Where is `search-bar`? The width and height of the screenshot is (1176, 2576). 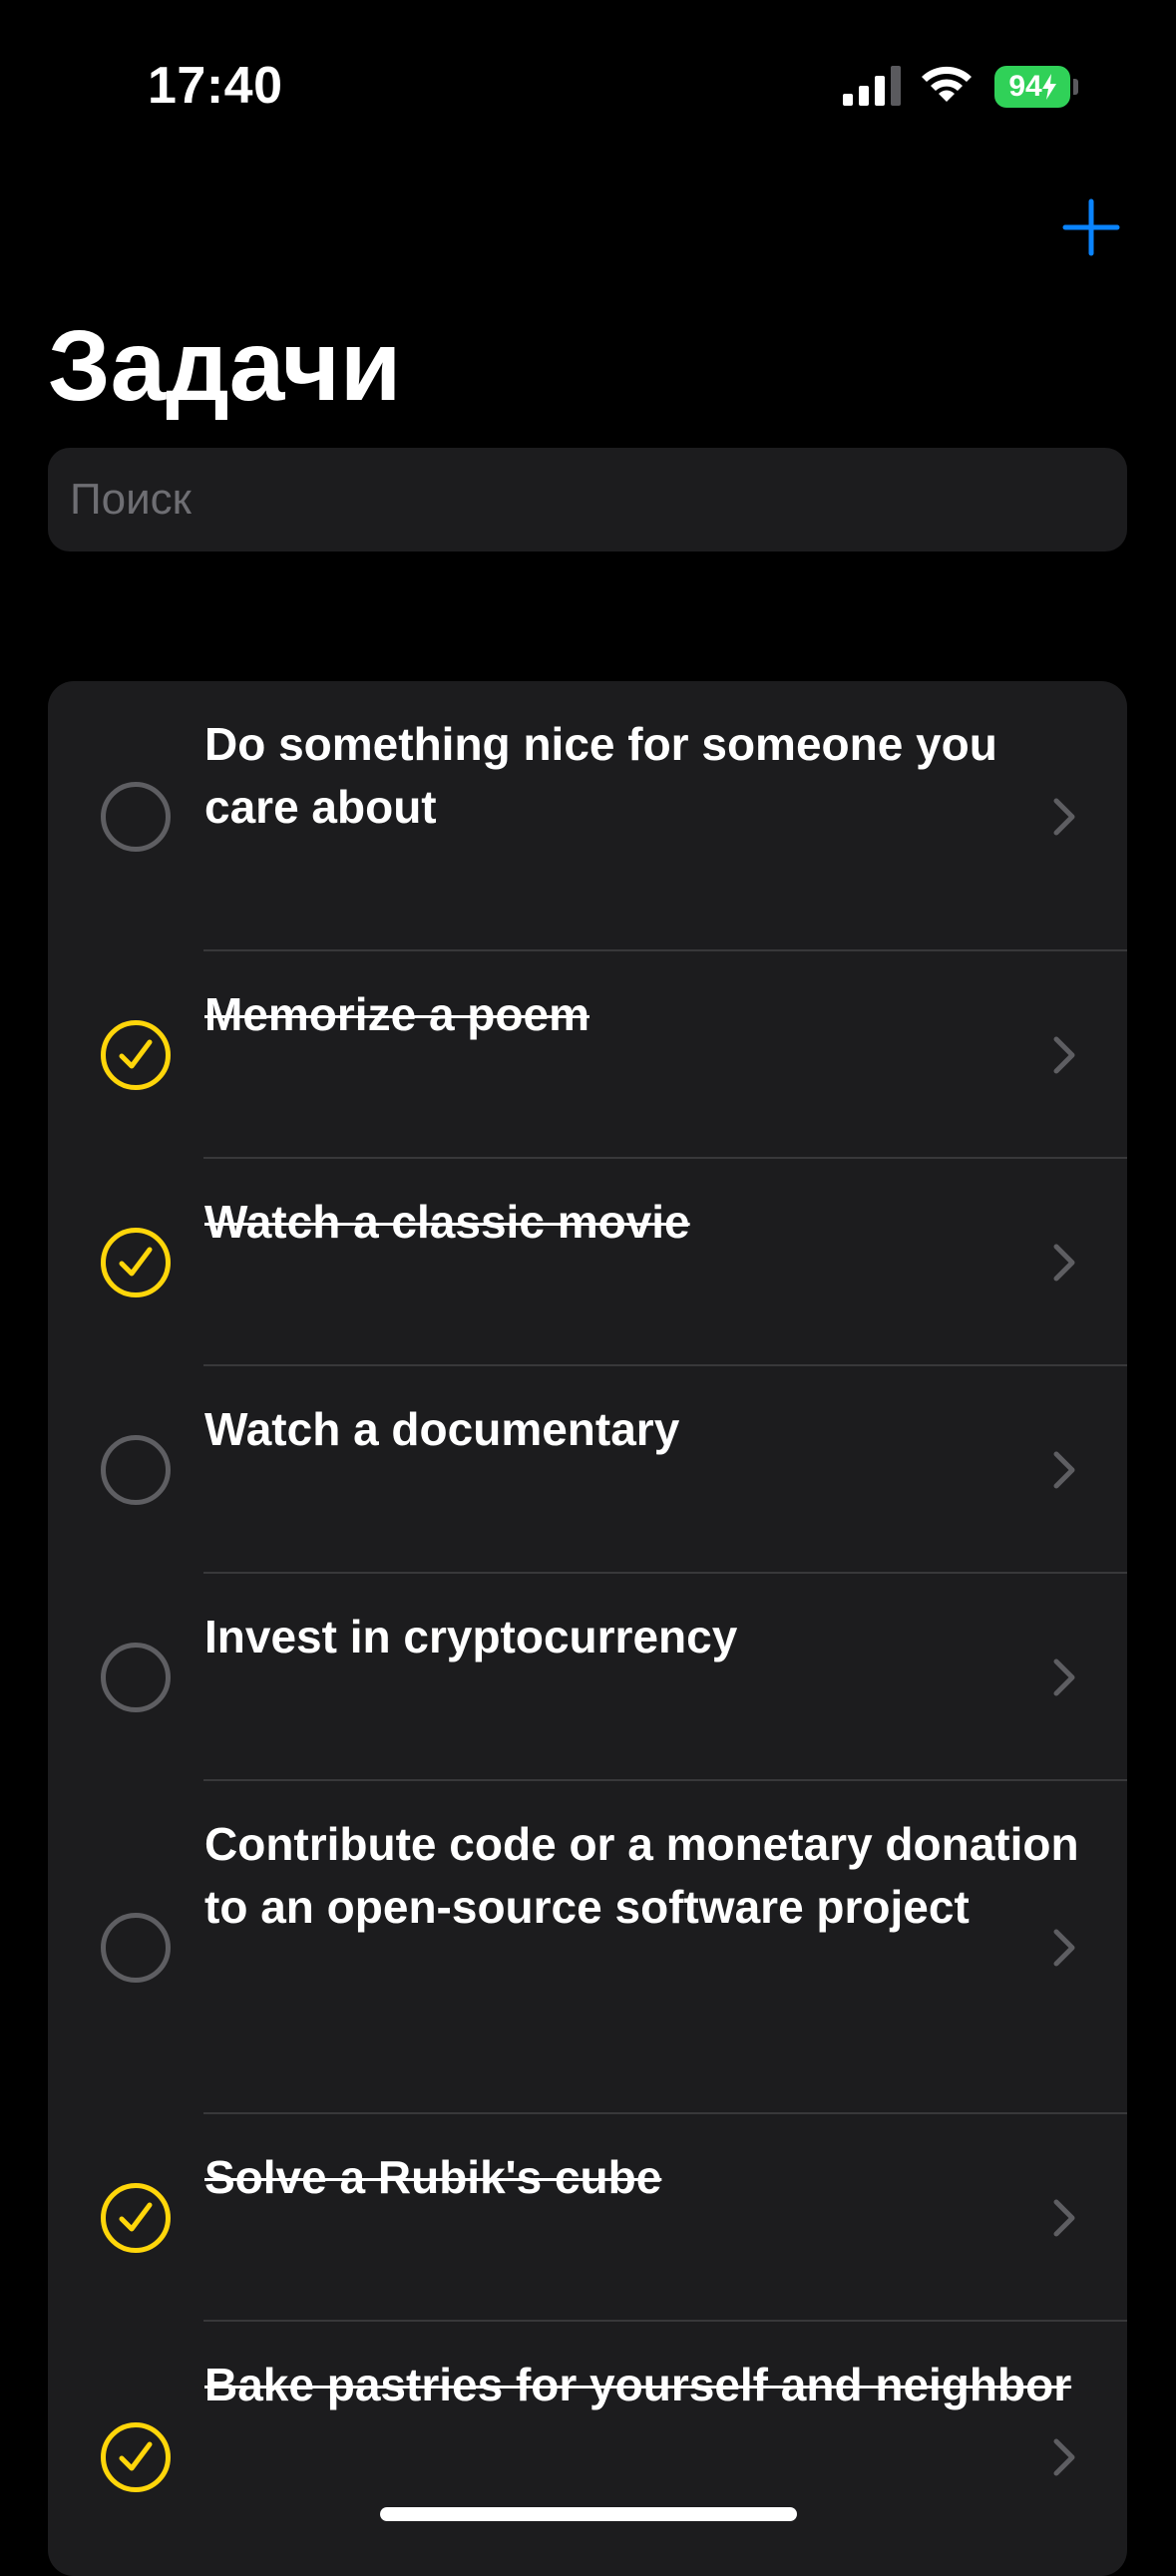 search-bar is located at coordinates (588, 500).